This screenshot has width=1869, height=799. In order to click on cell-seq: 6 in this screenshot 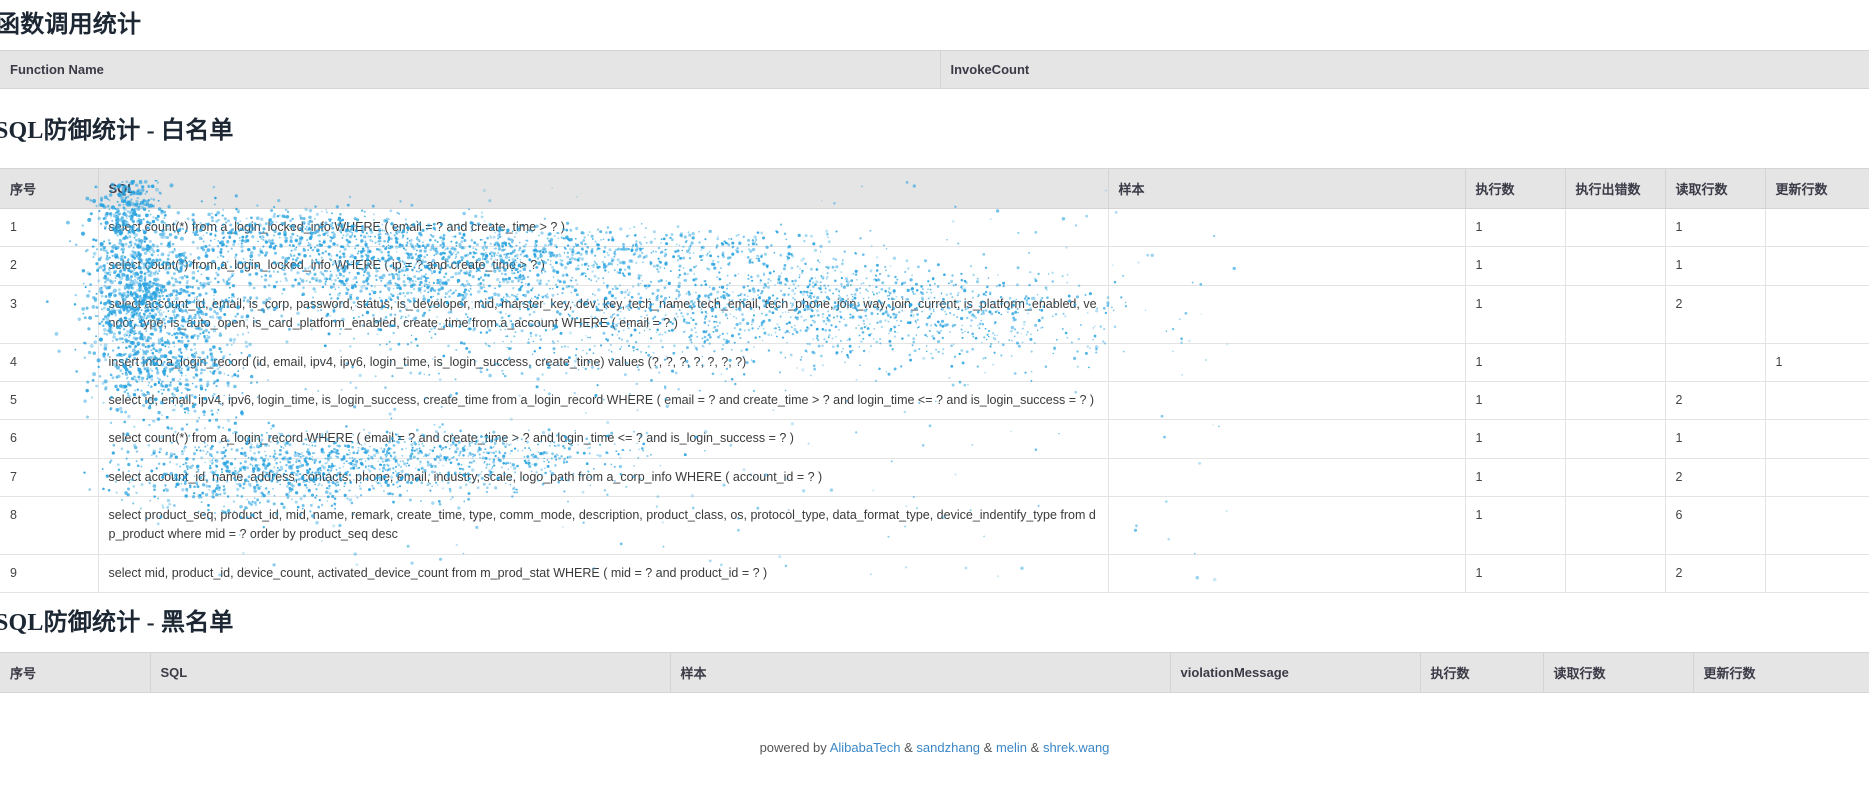, I will do `click(49, 439)`.